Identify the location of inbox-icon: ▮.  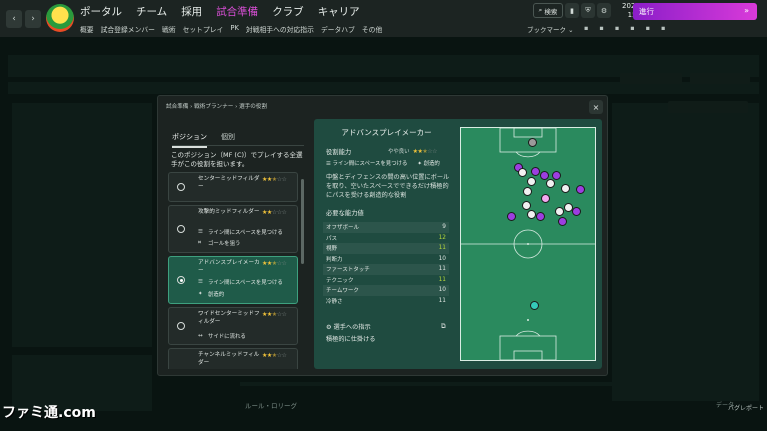
(572, 10).